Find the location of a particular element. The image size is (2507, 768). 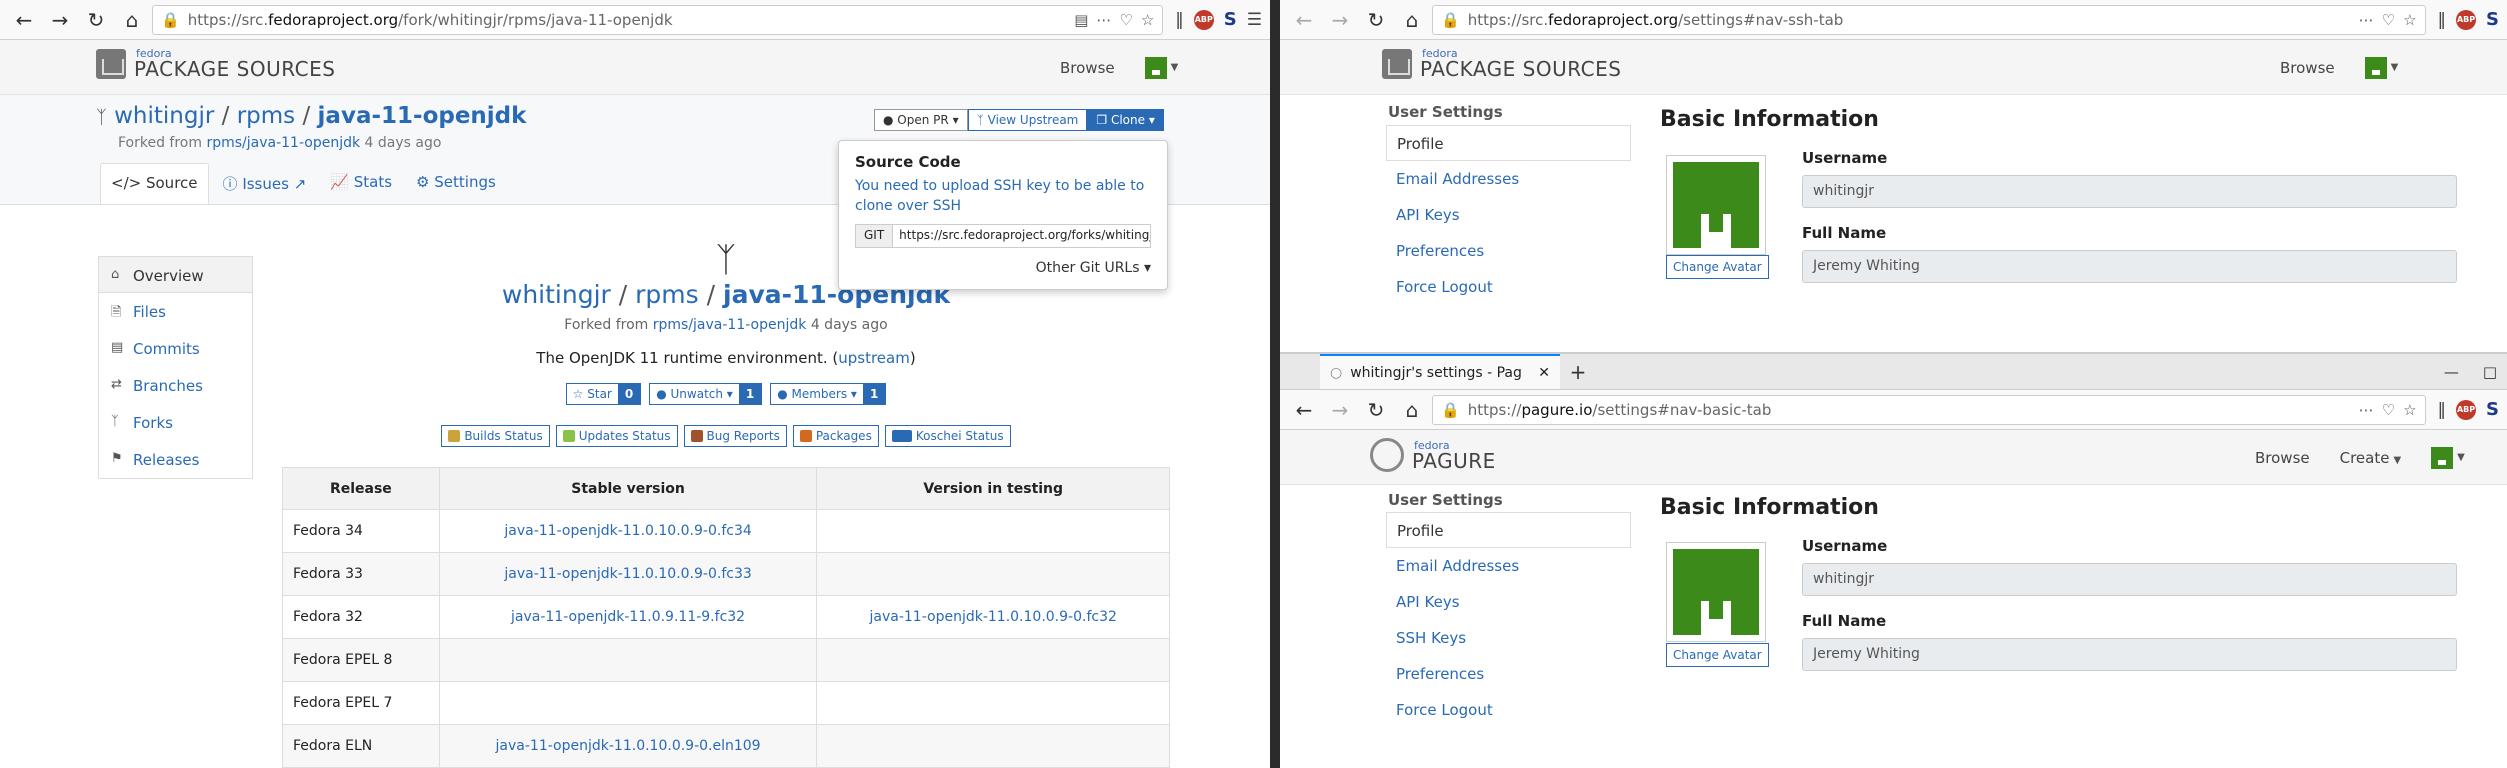

tab-issues: ⓘ Issues ↗ is located at coordinates (265, 183).